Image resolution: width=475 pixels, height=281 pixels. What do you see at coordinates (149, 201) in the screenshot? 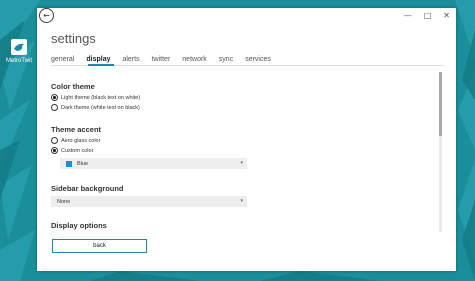
I see `sidebar-background-select: None ▾` at bounding box center [149, 201].